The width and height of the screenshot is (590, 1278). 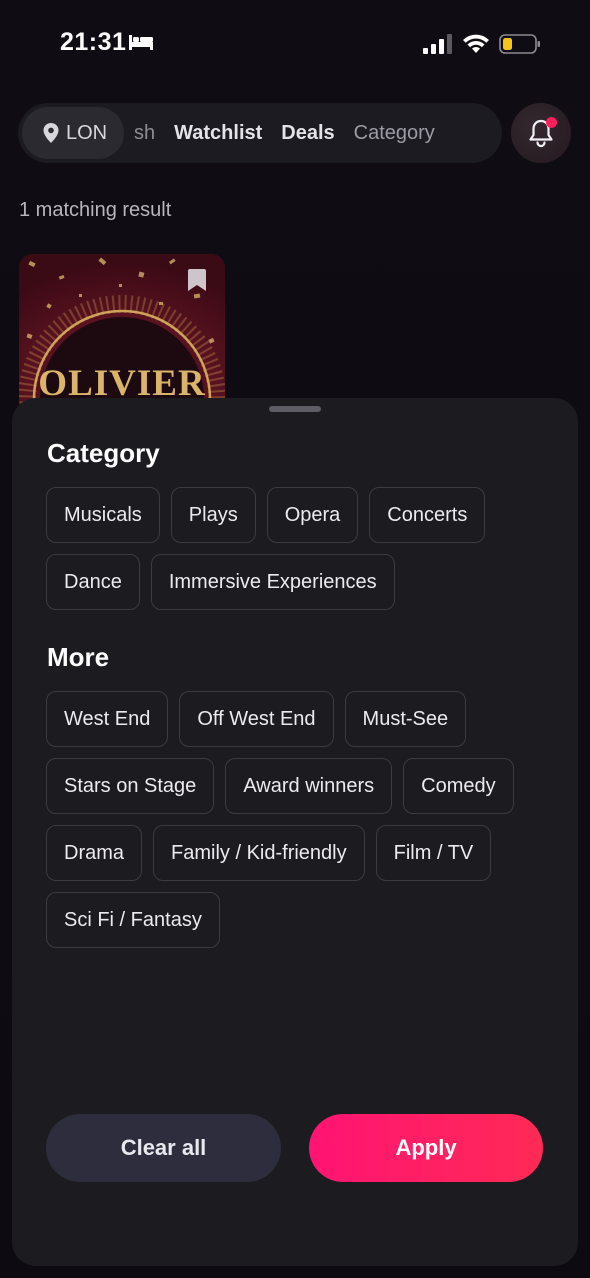 I want to click on more-section-title: More, so click(x=78, y=657).